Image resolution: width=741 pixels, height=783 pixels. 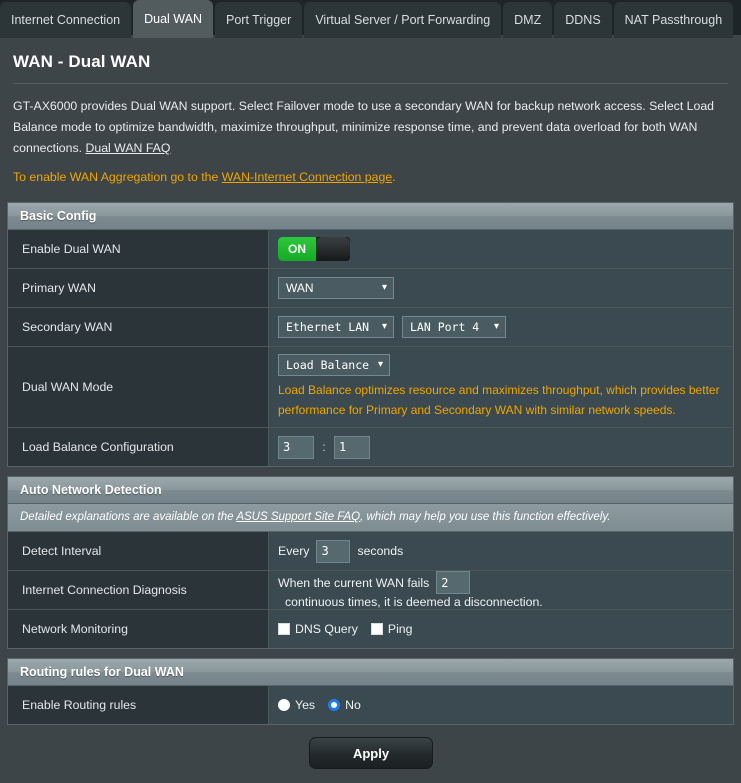 I want to click on row-primary-wan: Primary WAN WAN ▾, so click(x=370, y=288).